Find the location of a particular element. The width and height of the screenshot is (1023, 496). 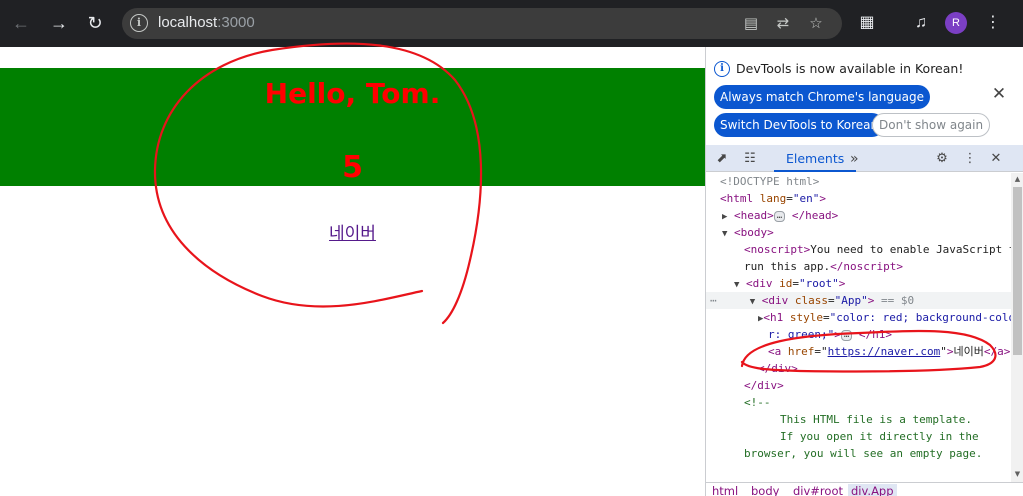

dom-div-app-close: </div> is located at coordinates (884, 368).